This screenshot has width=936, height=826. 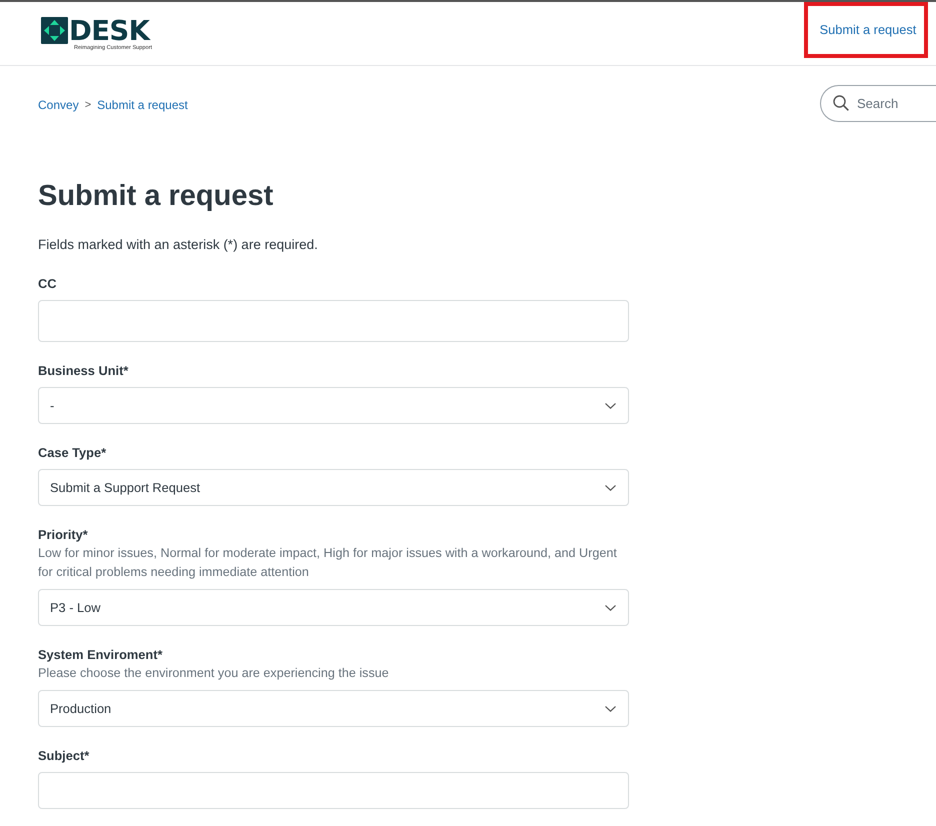 What do you see at coordinates (878, 103) in the screenshot?
I see `search-field: Search` at bounding box center [878, 103].